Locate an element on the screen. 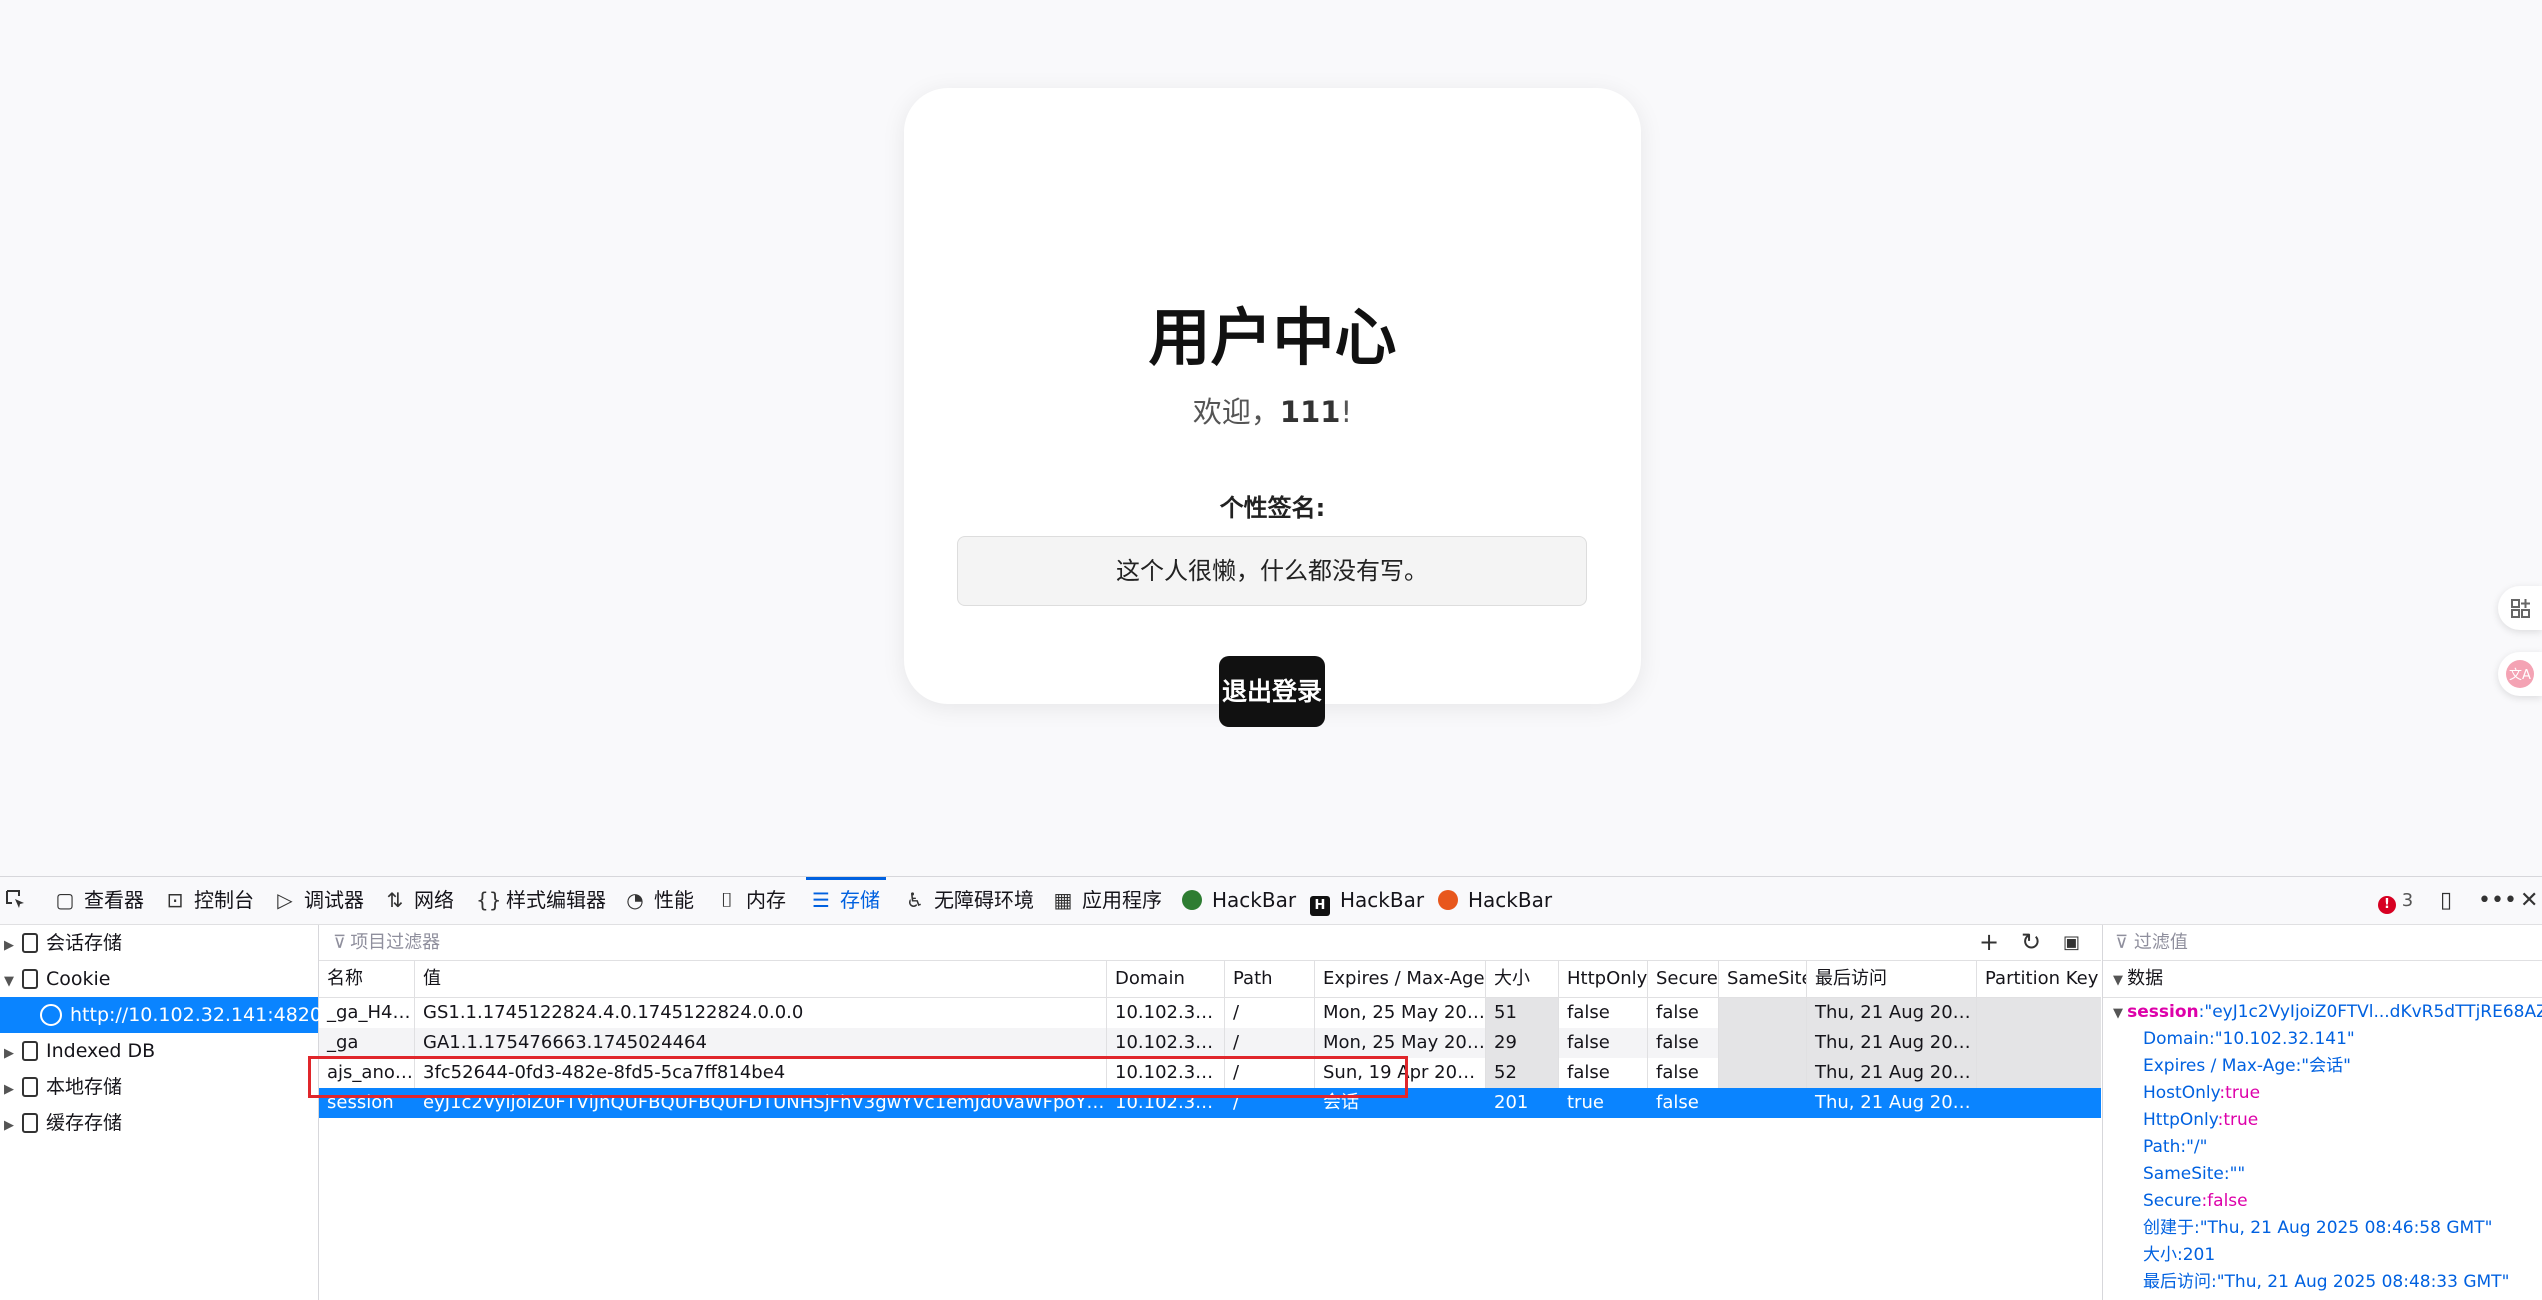 The height and width of the screenshot is (1300, 2542). add-item-icon: + is located at coordinates (1989, 942).